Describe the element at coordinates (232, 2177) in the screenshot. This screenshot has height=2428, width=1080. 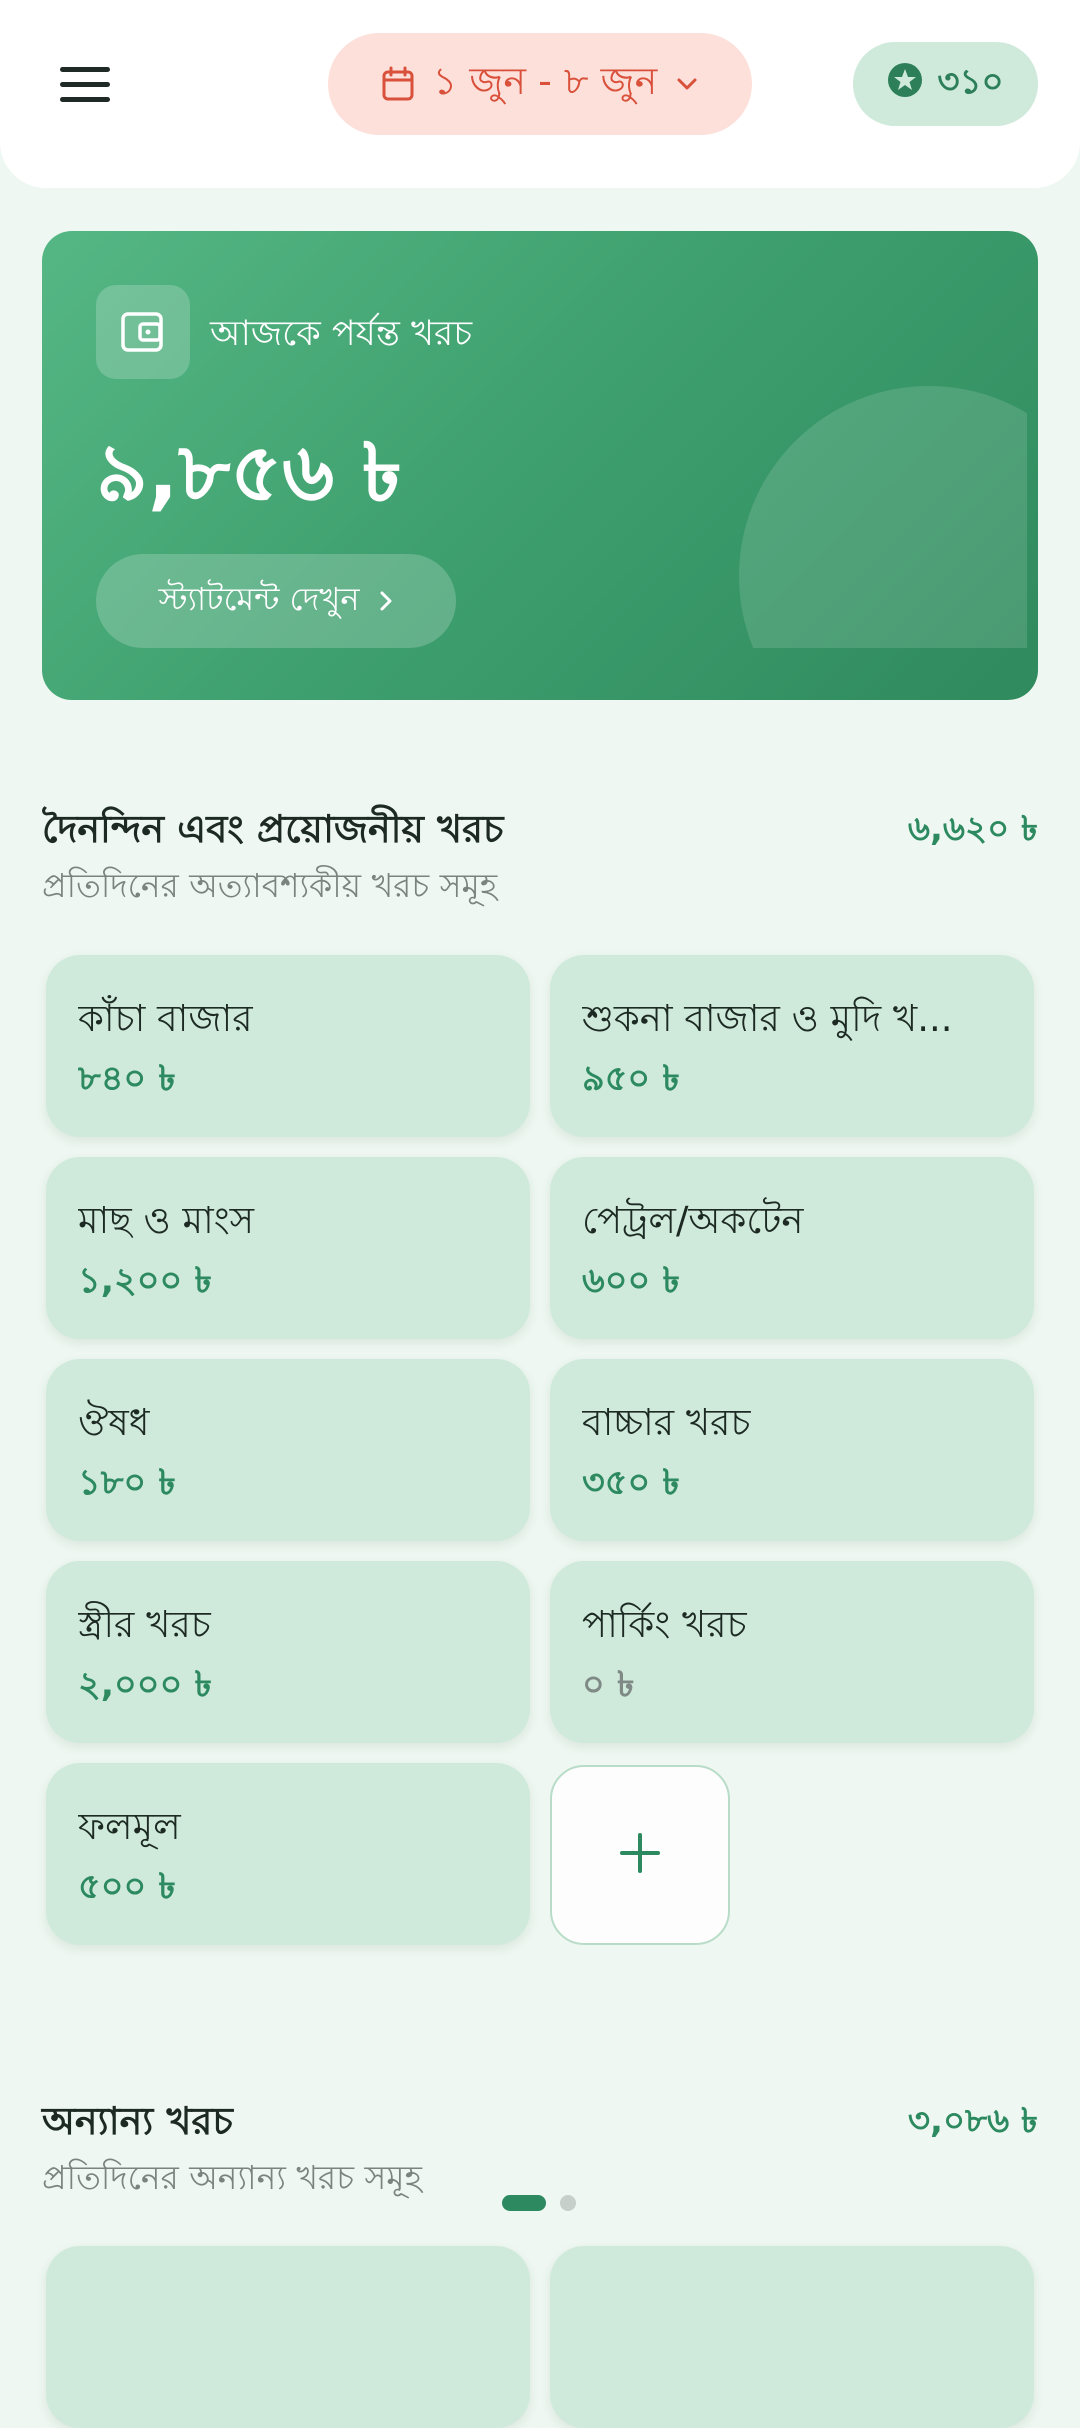
I see `other-section-subtitle: প্রতিদিনের অন্যান্য খরচ সমূহ` at that location.